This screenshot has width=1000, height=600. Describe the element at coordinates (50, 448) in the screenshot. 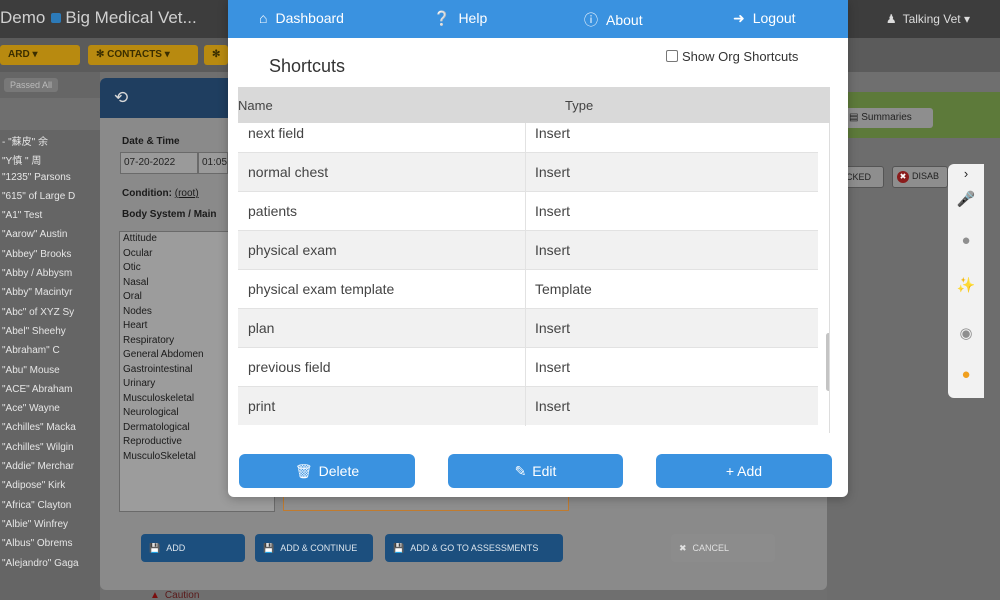

I see `patient-list-item: "Achilles" Wilgin` at that location.